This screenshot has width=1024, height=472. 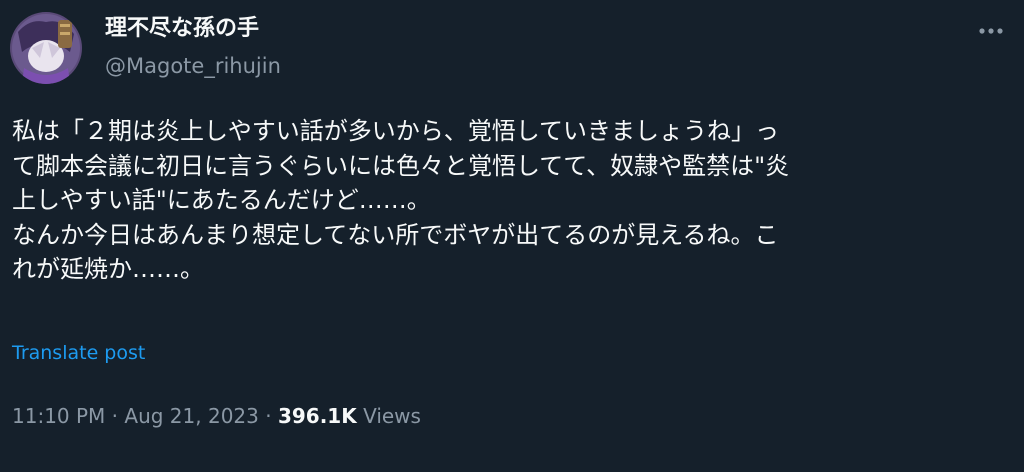 What do you see at coordinates (396, 131) in the screenshot?
I see `post-text-line: 私は「２期は炎上しやすい話が多いから、覚悟していきましょうね」っ` at bounding box center [396, 131].